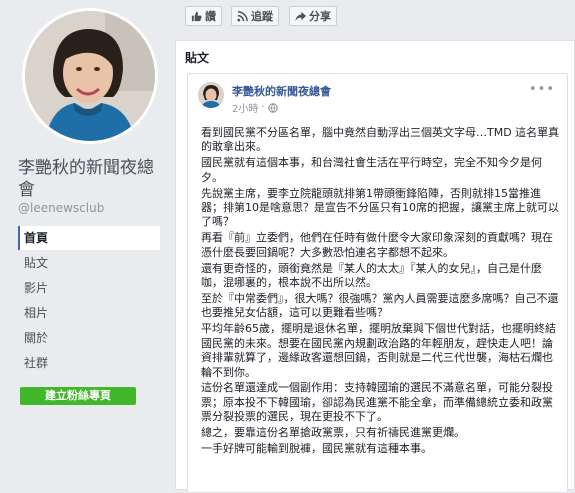 This screenshot has width=575, height=493. What do you see at coordinates (89, 238) in the screenshot?
I see `nav-item-home: 首頁` at bounding box center [89, 238].